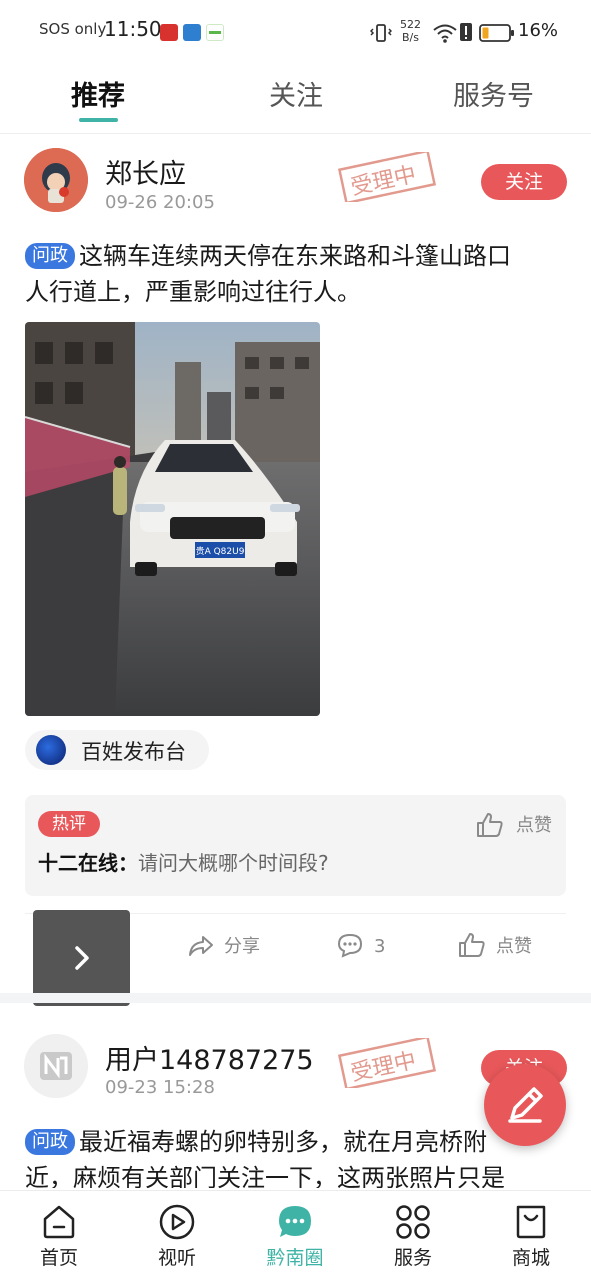 This screenshot has width=591, height=1281. What do you see at coordinates (295, 31) in the screenshot?
I see `status-bar: SOS only 11:50 522 B/s 16%` at bounding box center [295, 31].